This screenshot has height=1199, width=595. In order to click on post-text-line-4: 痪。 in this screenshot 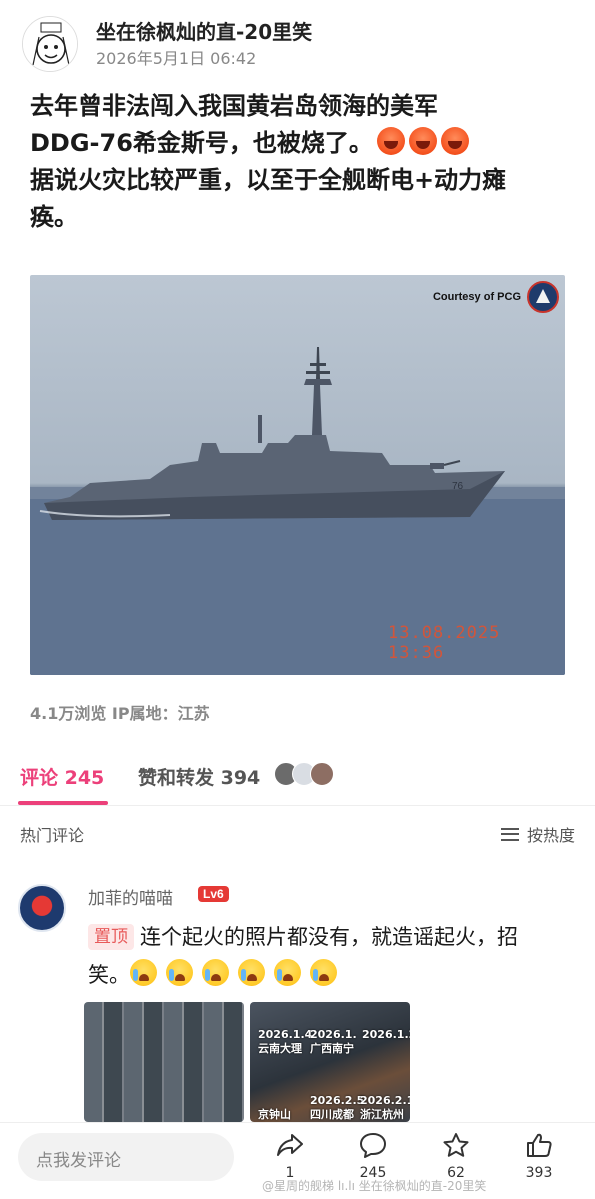, I will do `click(54, 217)`.